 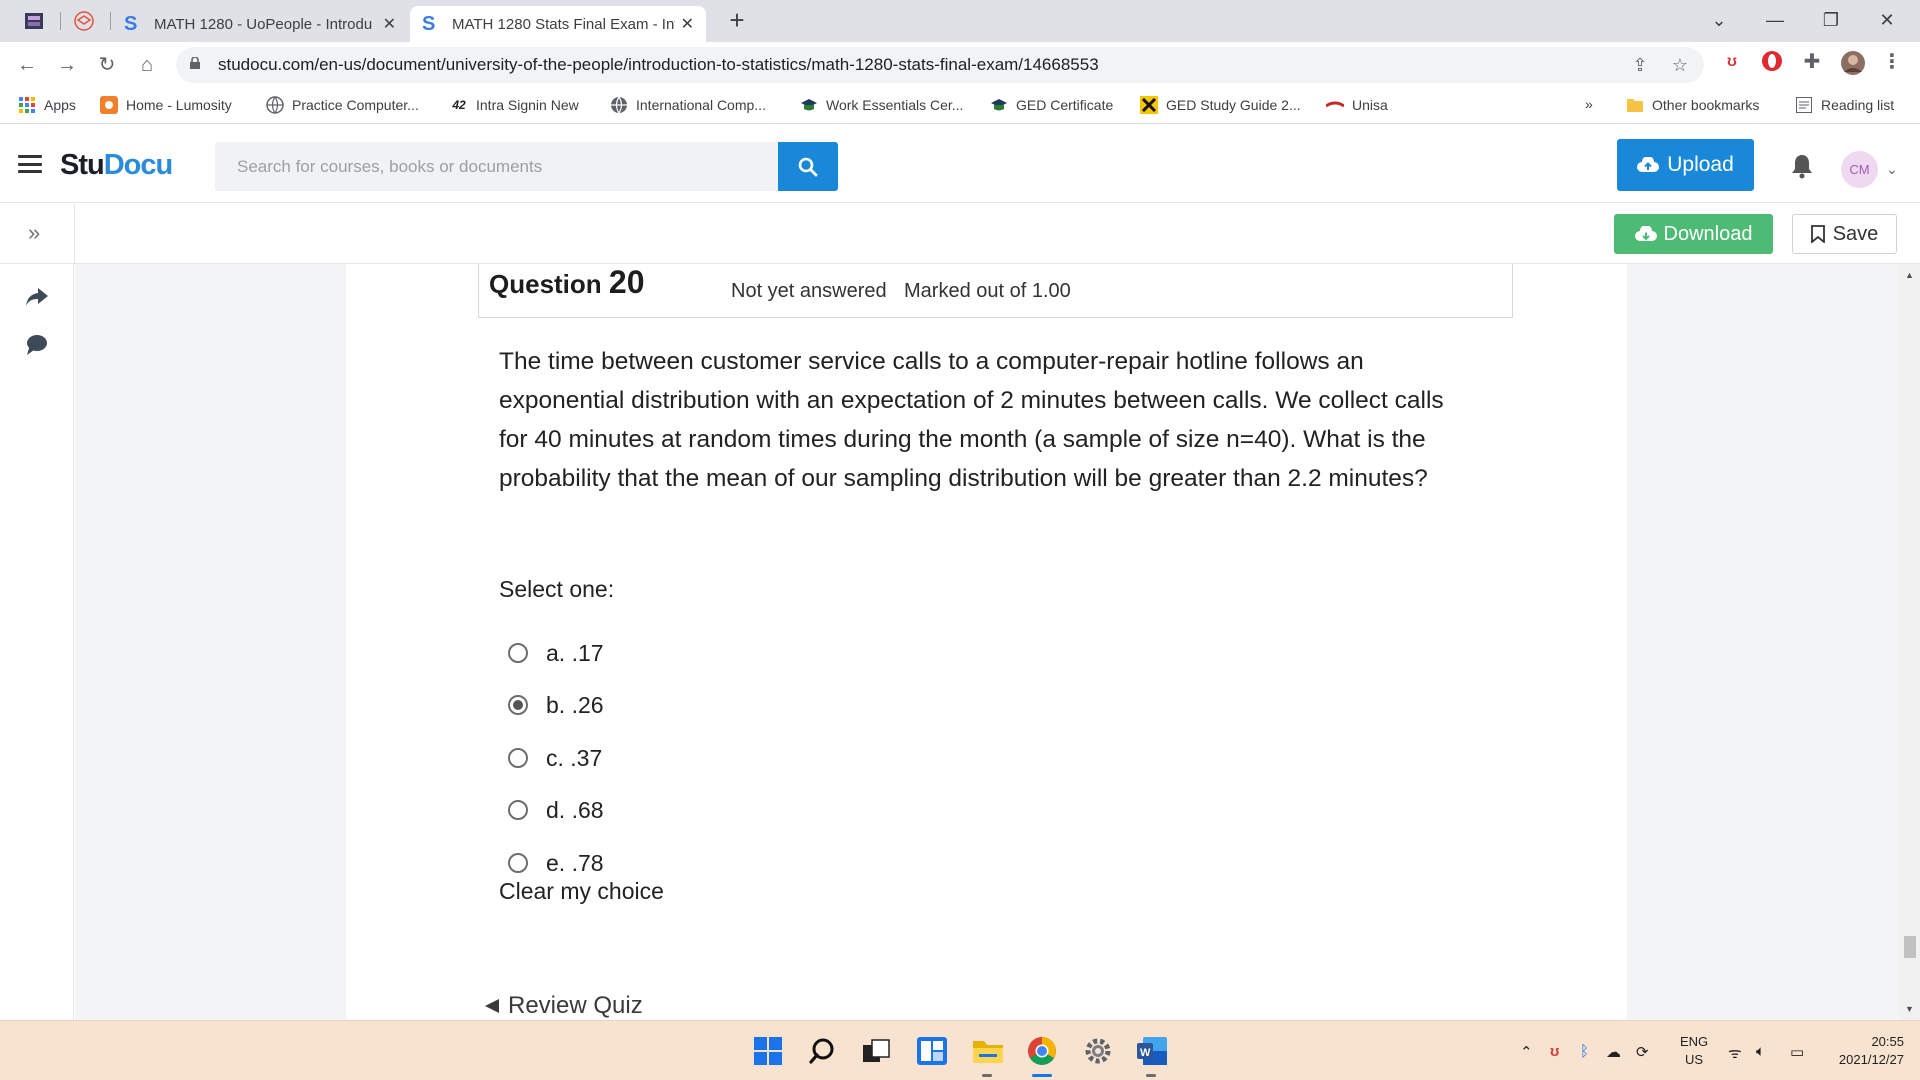 What do you see at coordinates (1042, 1075) in the screenshot?
I see `taskbar-active-indicator` at bounding box center [1042, 1075].